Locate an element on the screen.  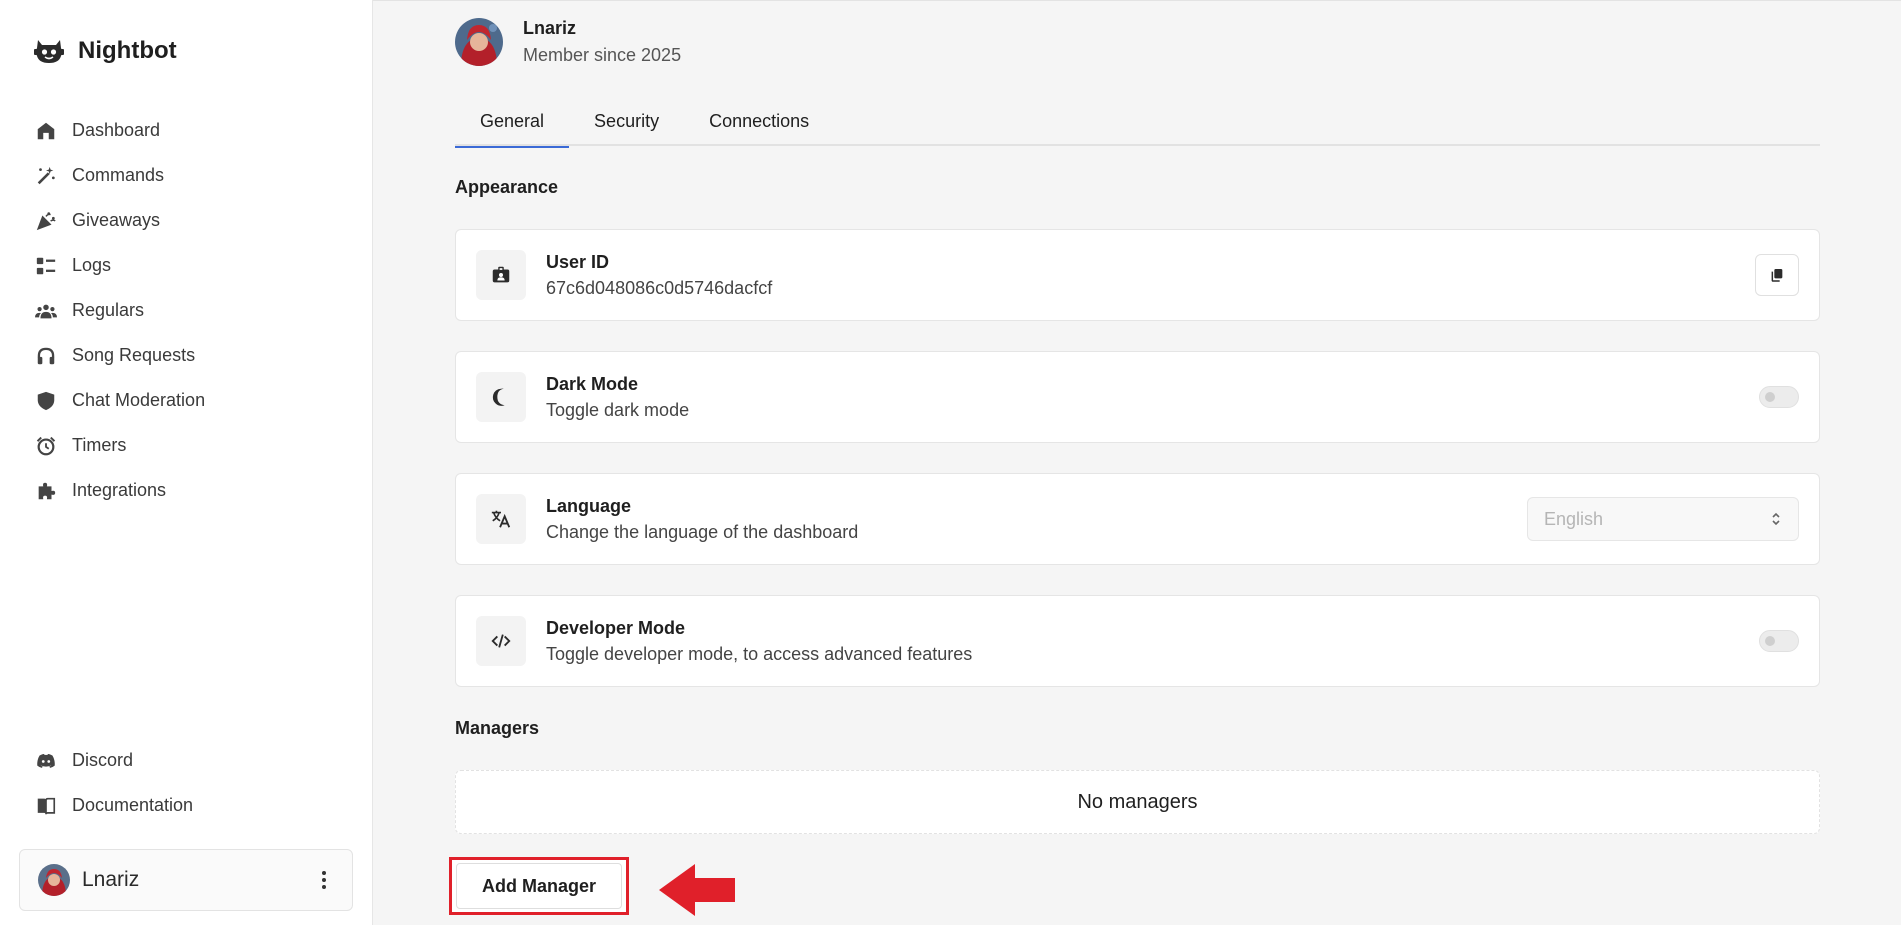
copy-user-id-button is located at coordinates (1777, 275).